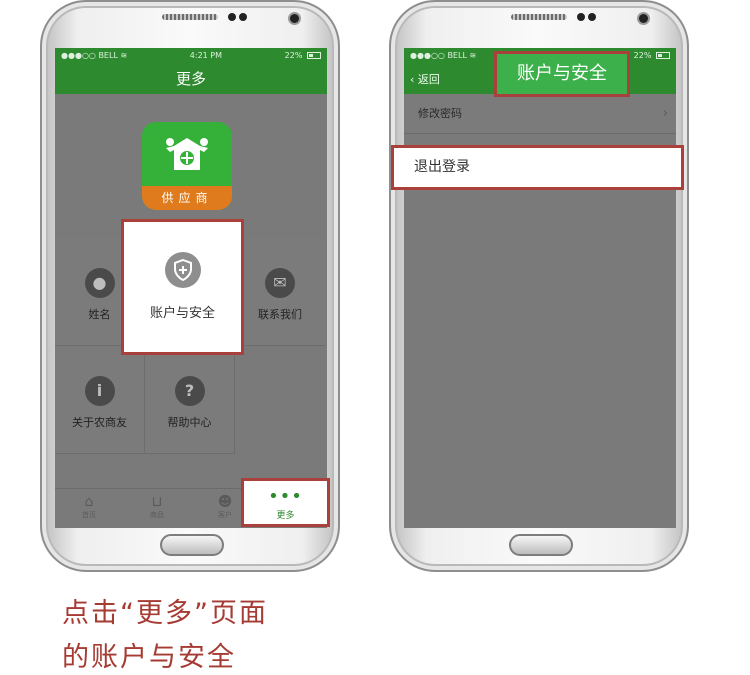 The width and height of the screenshot is (750, 675). I want to click on list-item-label: 修改密码, so click(440, 113).